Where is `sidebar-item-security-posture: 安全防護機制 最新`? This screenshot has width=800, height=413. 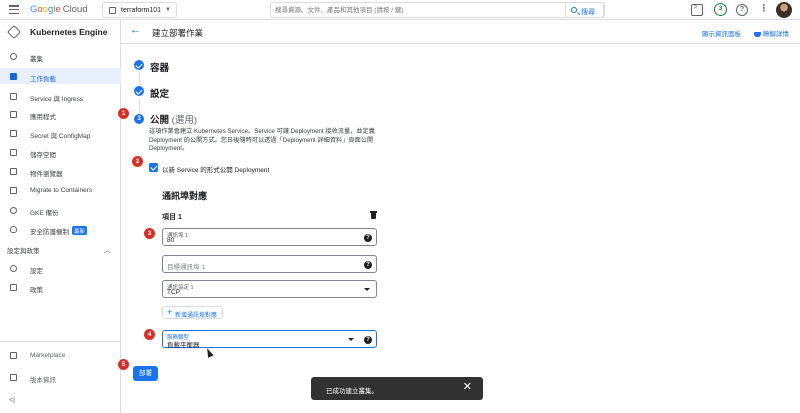
sidebar-item-security-posture: 安全防護機制 最新 is located at coordinates (60, 229).